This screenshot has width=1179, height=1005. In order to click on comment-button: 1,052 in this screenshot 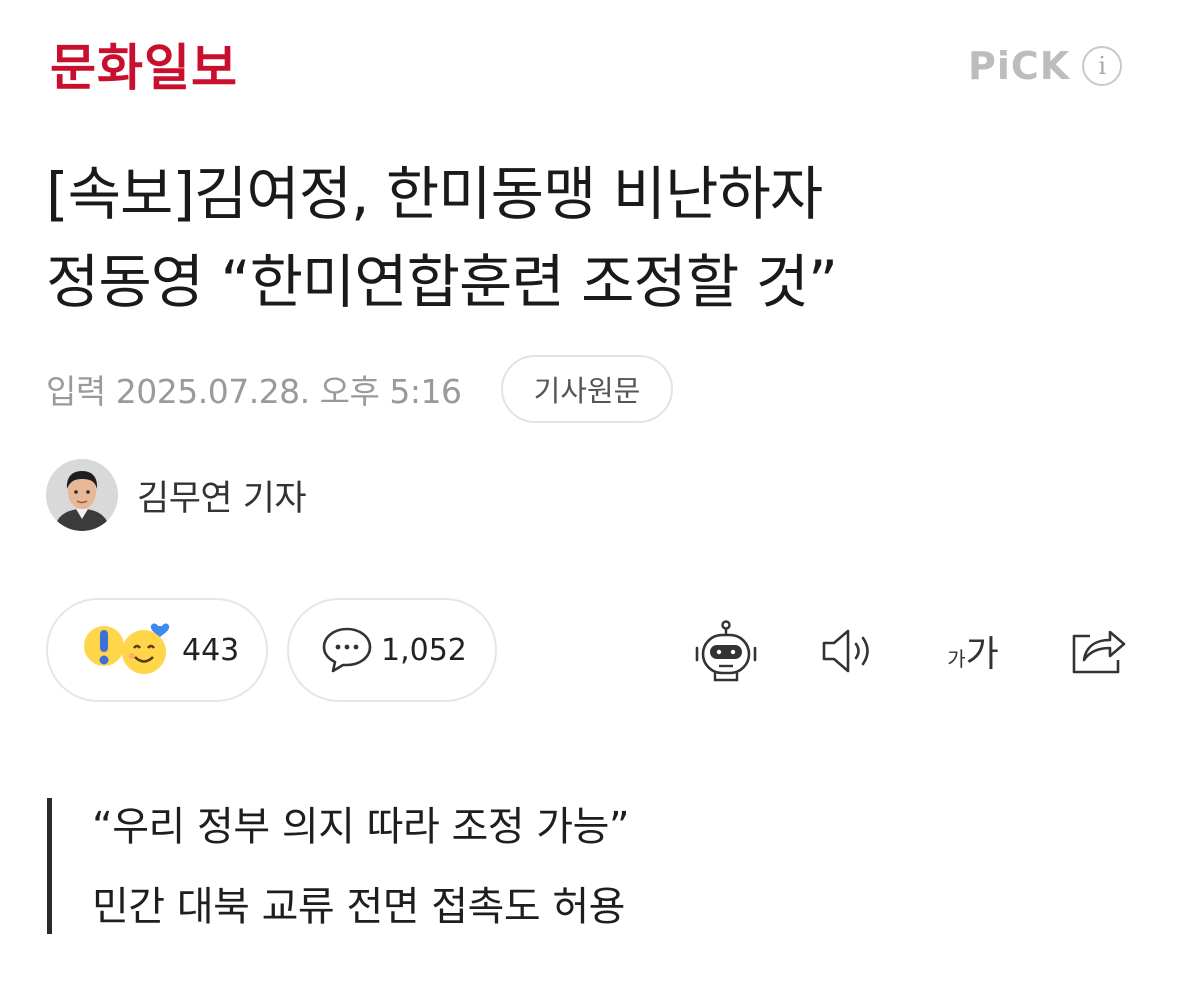, I will do `click(392, 650)`.